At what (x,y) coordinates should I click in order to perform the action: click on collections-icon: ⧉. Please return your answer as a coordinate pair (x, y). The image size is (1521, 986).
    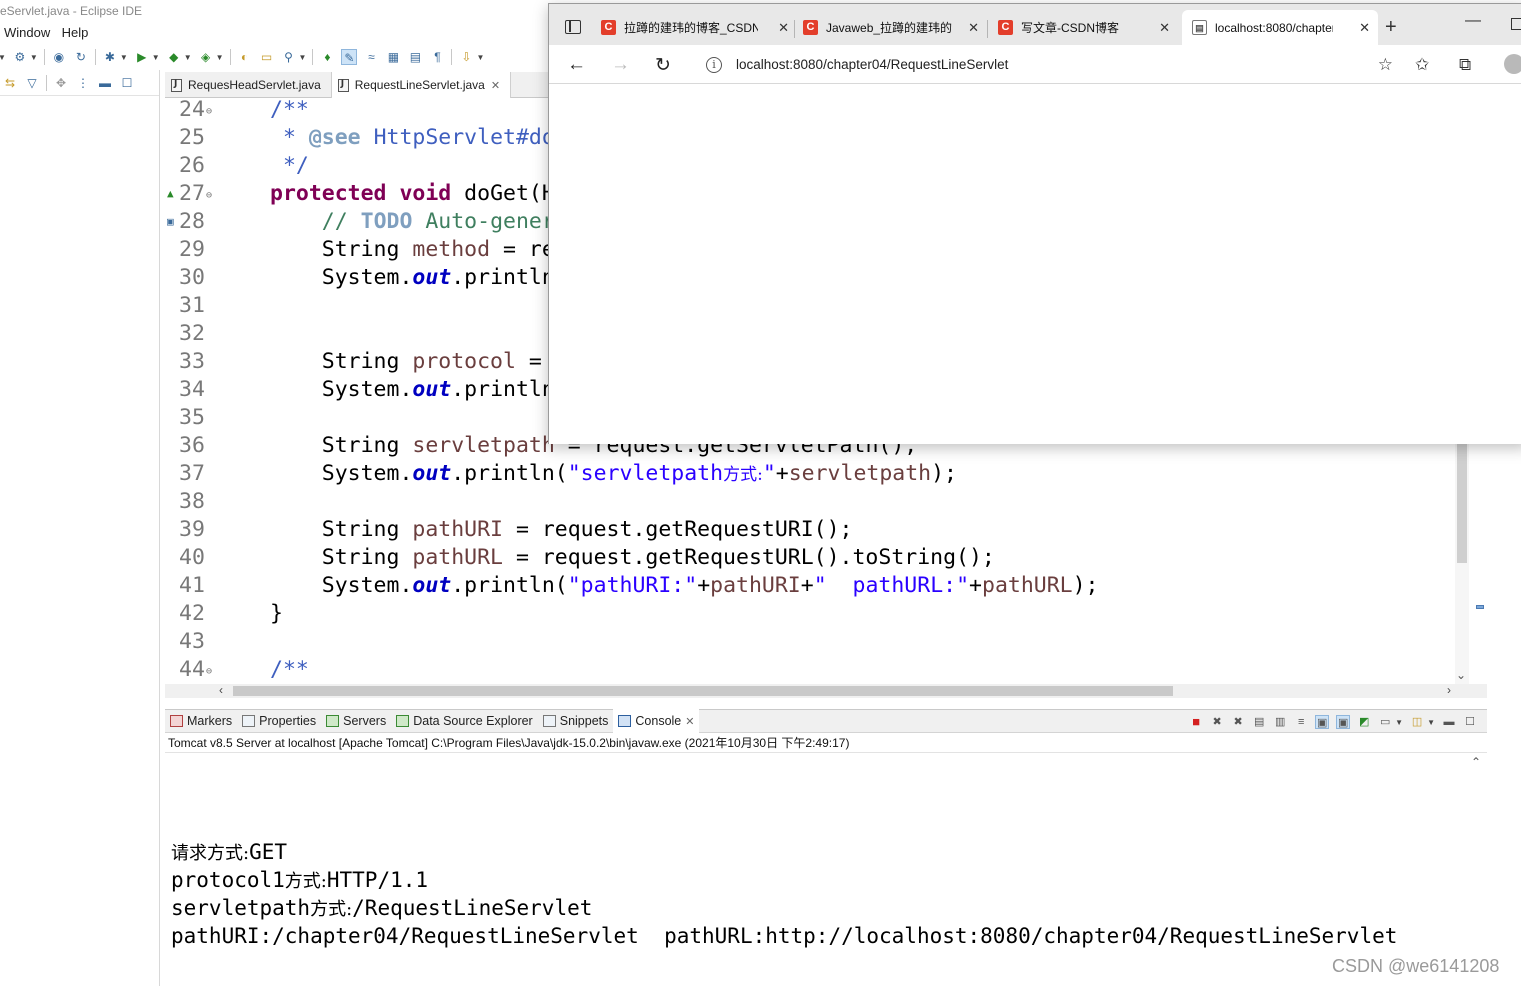
    Looking at the image, I should click on (1465, 65).